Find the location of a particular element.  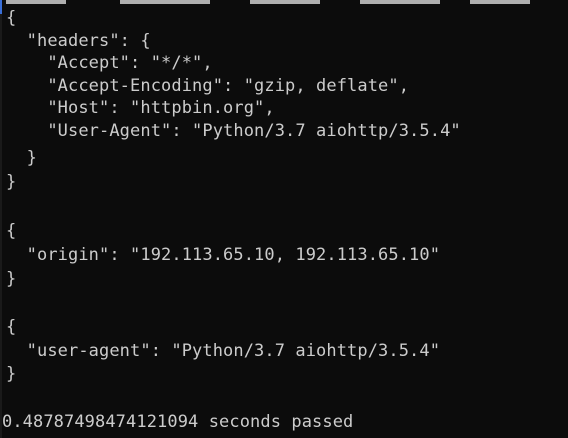

output-line: "origin": "192.113.65.10, 192.113.65.10" is located at coordinates (223, 255).